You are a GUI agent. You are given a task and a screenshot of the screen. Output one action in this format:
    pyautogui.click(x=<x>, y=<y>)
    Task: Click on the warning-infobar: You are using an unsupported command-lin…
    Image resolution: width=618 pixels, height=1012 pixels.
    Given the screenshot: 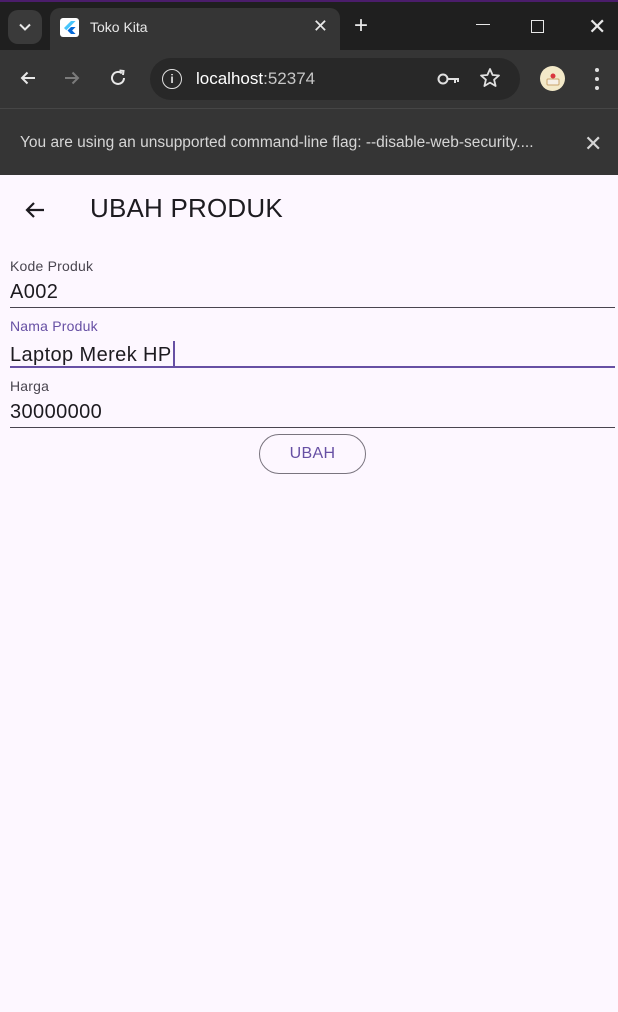 What is the action you would take?
    pyautogui.click(x=309, y=141)
    